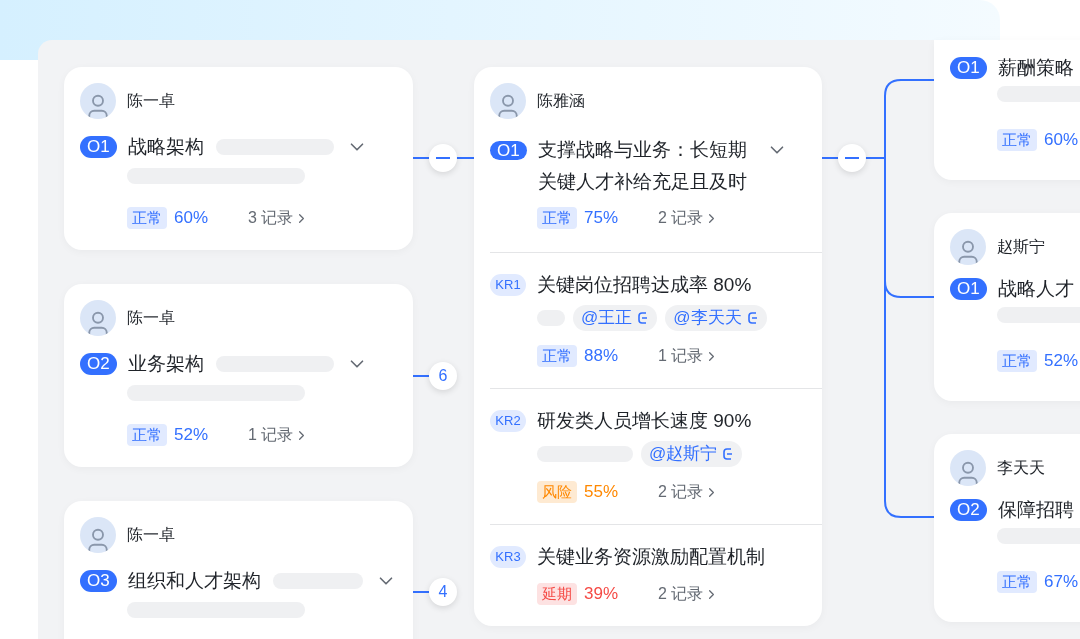 Image resolution: width=1080 pixels, height=639 pixels. Describe the element at coordinates (508, 421) in the screenshot. I see `key-result-badge: KR2` at that location.